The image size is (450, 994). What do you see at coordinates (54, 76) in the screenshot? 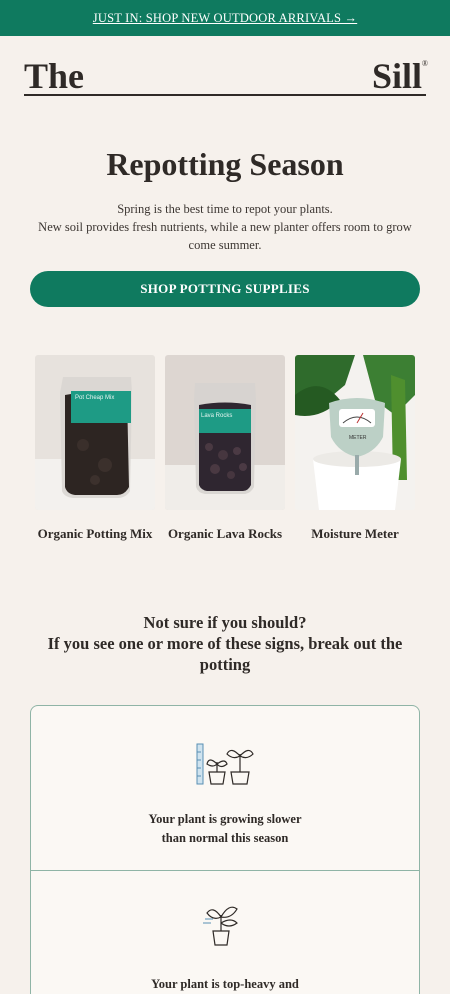
I see `logo-word-left: The` at bounding box center [54, 76].